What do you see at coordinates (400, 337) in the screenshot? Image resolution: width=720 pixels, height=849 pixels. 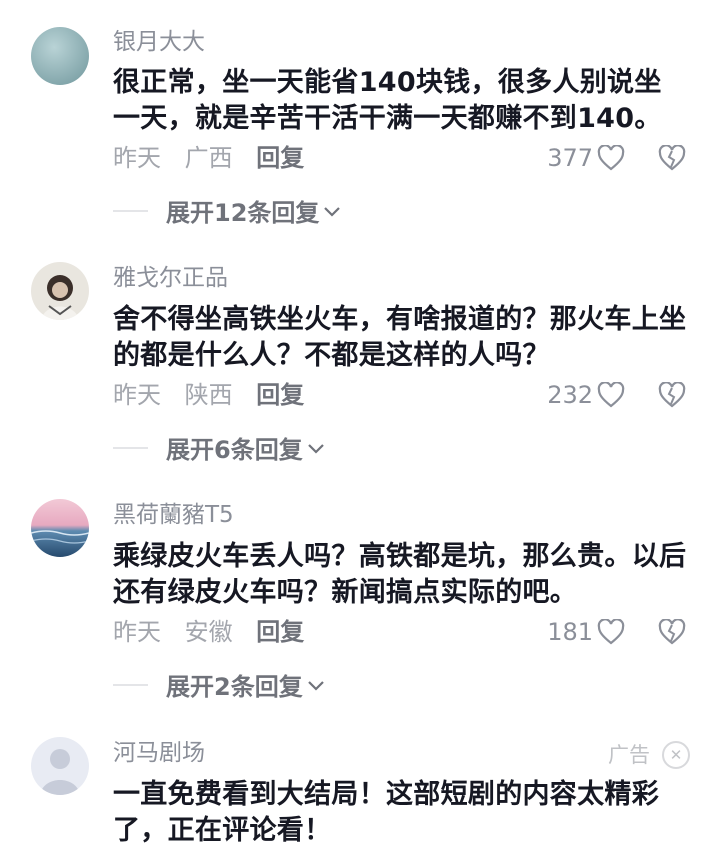 I see `comment-text: 舍不得坐高铁坐火车，有啥报道的？那火车上坐的都是什么人？不都是这样的人吗？` at bounding box center [400, 337].